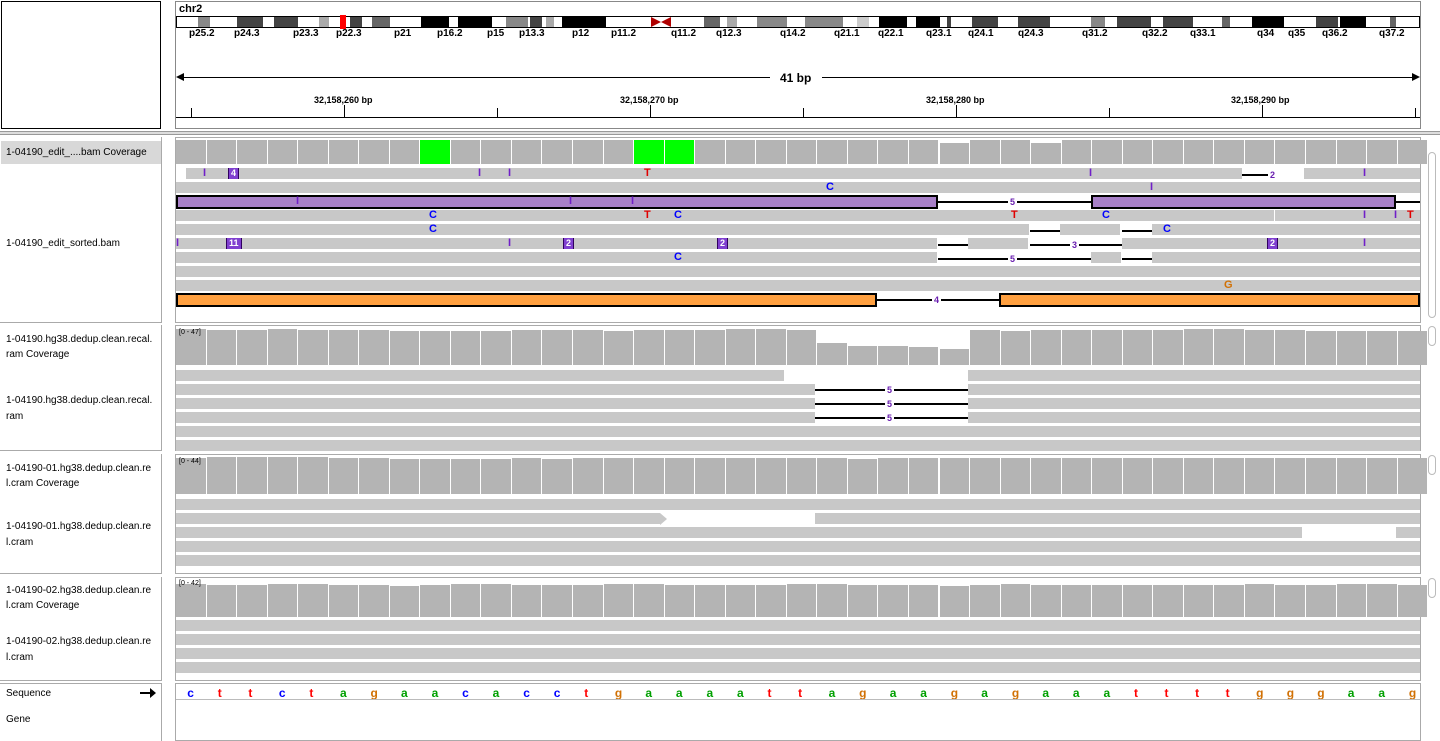 The height and width of the screenshot is (741, 1440). What do you see at coordinates (79, 400) in the screenshot?
I see `track2-alignment-name-line1: 1-04190.hg38.dedup.clean.recal.` at bounding box center [79, 400].